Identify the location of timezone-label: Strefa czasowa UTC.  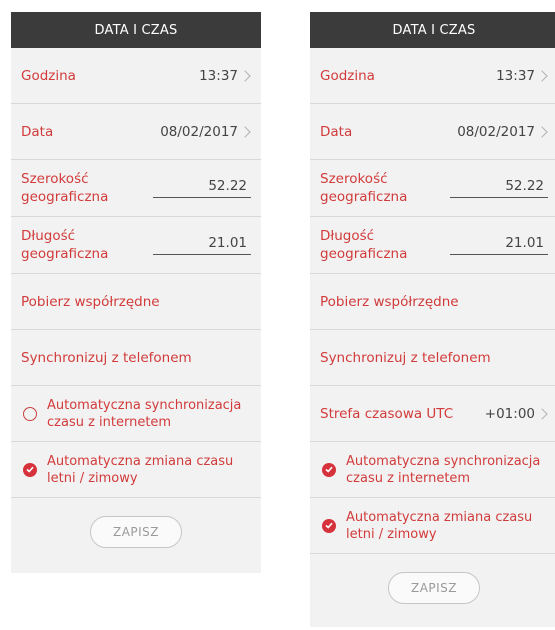
(387, 413).